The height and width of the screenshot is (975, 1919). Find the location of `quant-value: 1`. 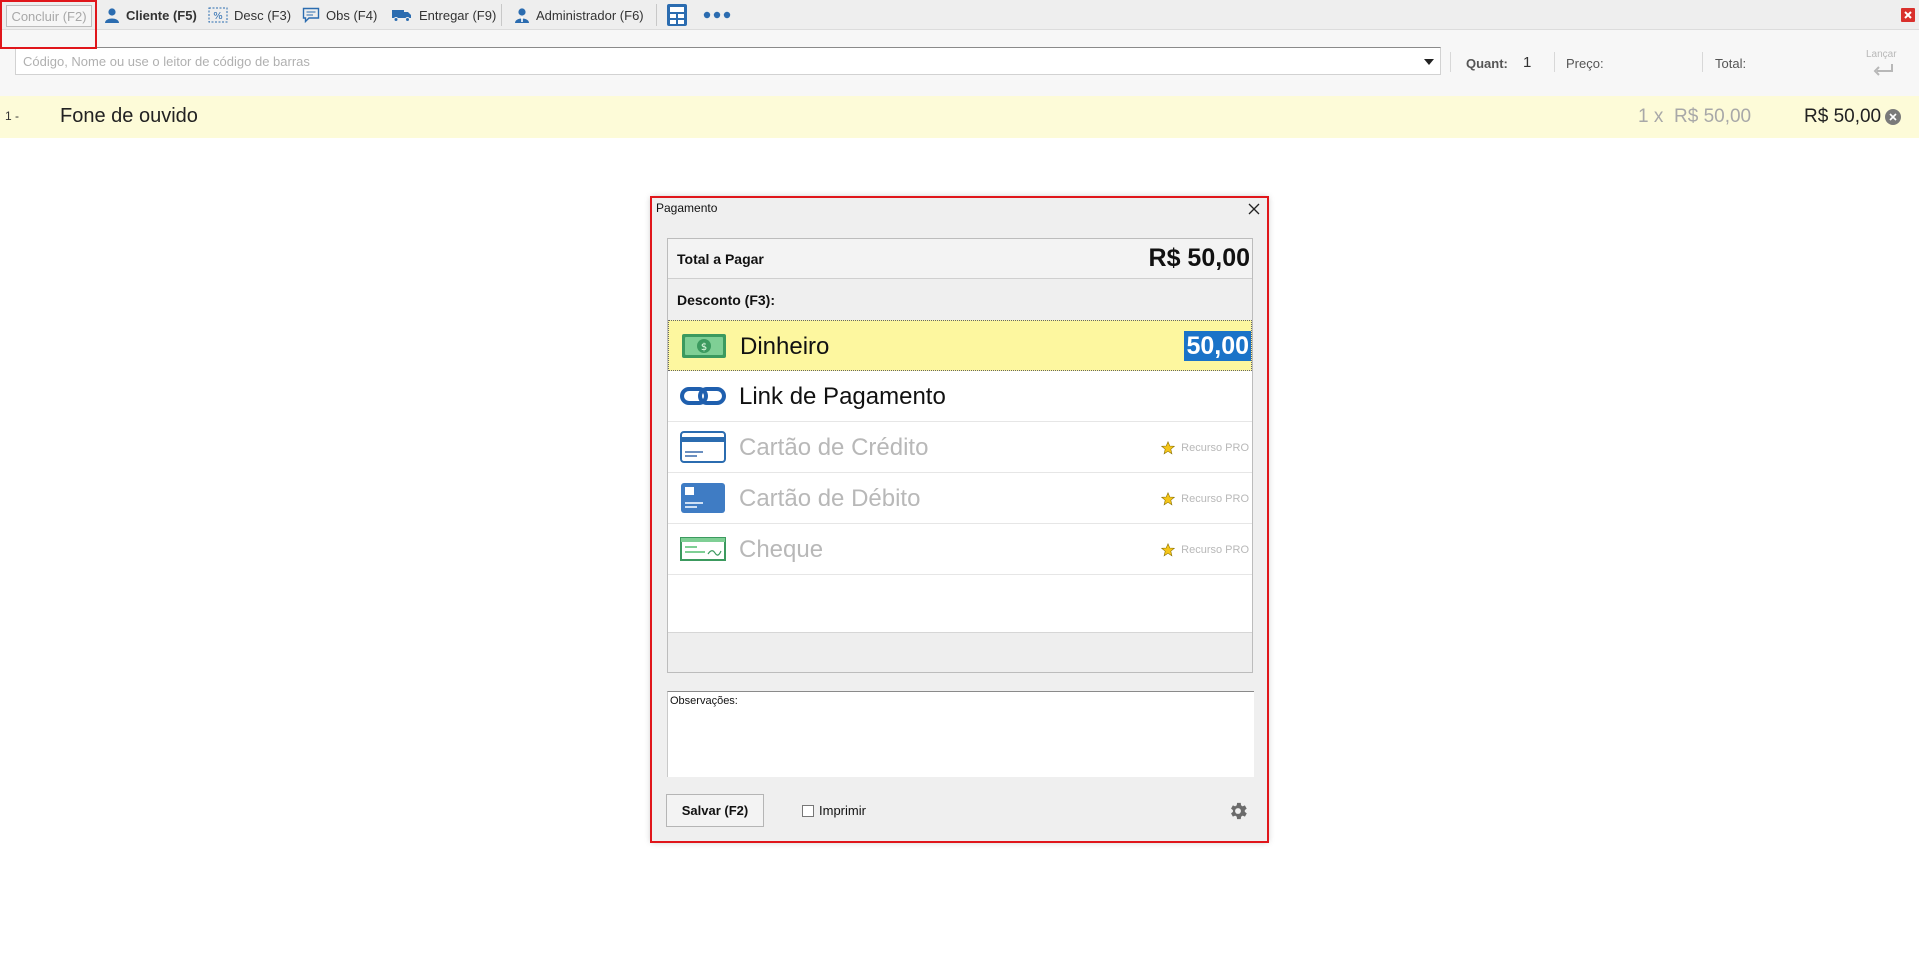

quant-value: 1 is located at coordinates (1527, 62).